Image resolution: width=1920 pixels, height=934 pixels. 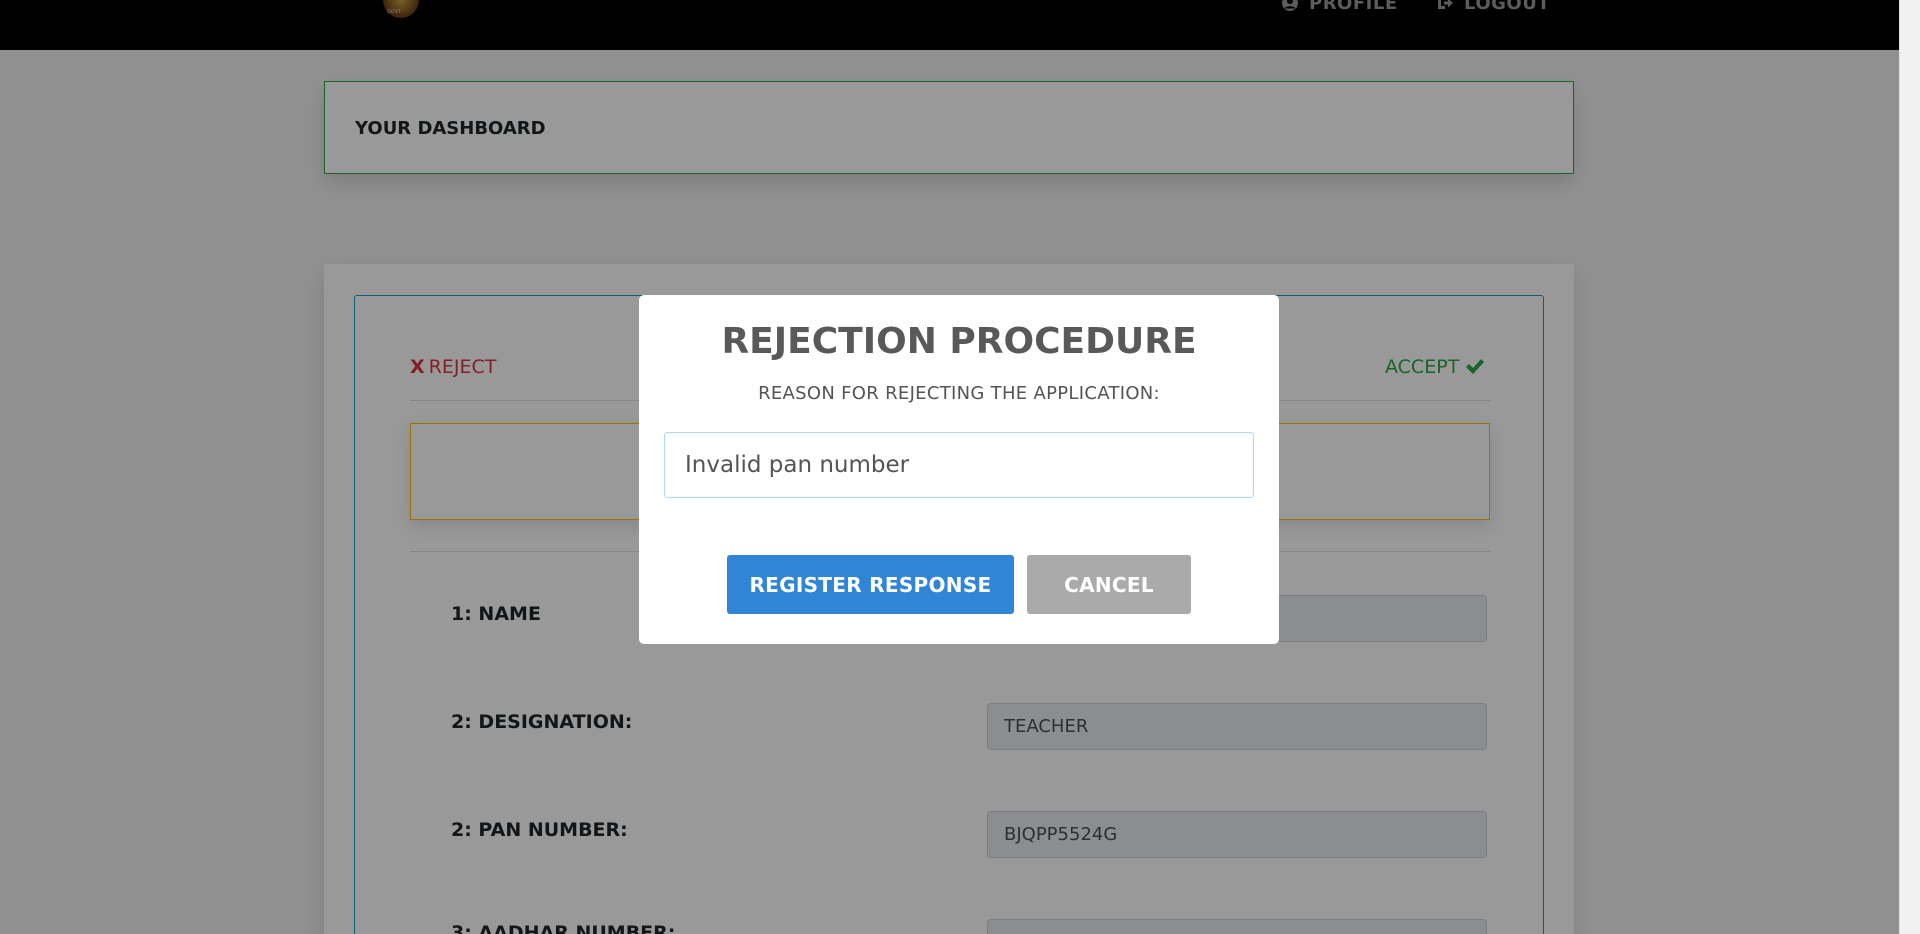 I want to click on rejection-reason-input, so click(x=959, y=465).